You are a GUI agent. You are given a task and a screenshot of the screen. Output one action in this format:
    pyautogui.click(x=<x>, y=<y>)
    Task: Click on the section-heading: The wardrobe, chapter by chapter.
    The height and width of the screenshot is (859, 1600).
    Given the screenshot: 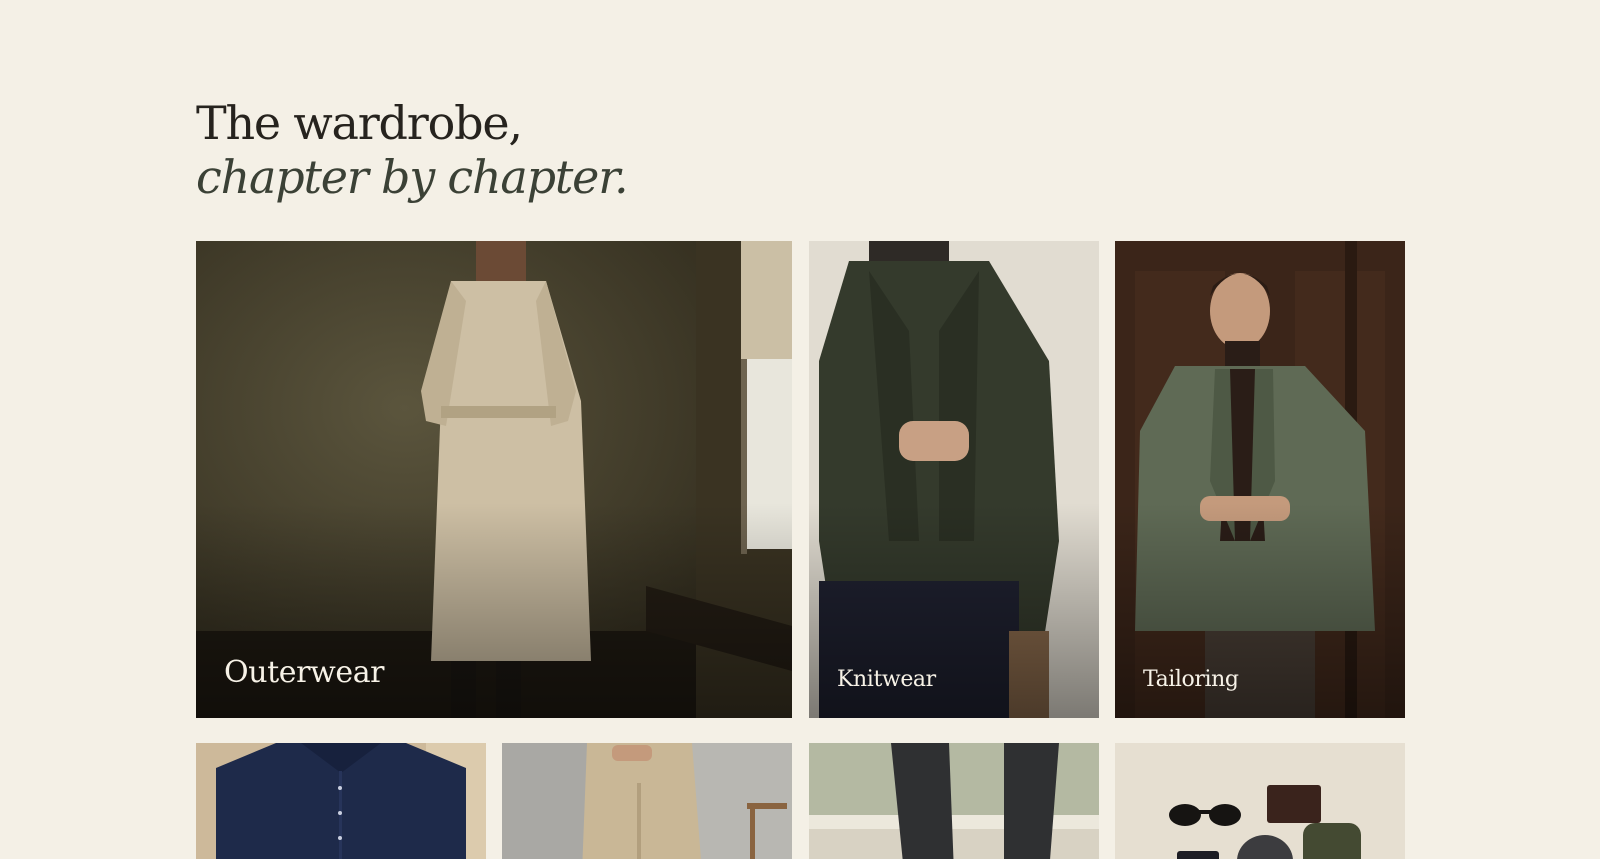 What is the action you would take?
    pyautogui.click(x=506, y=150)
    